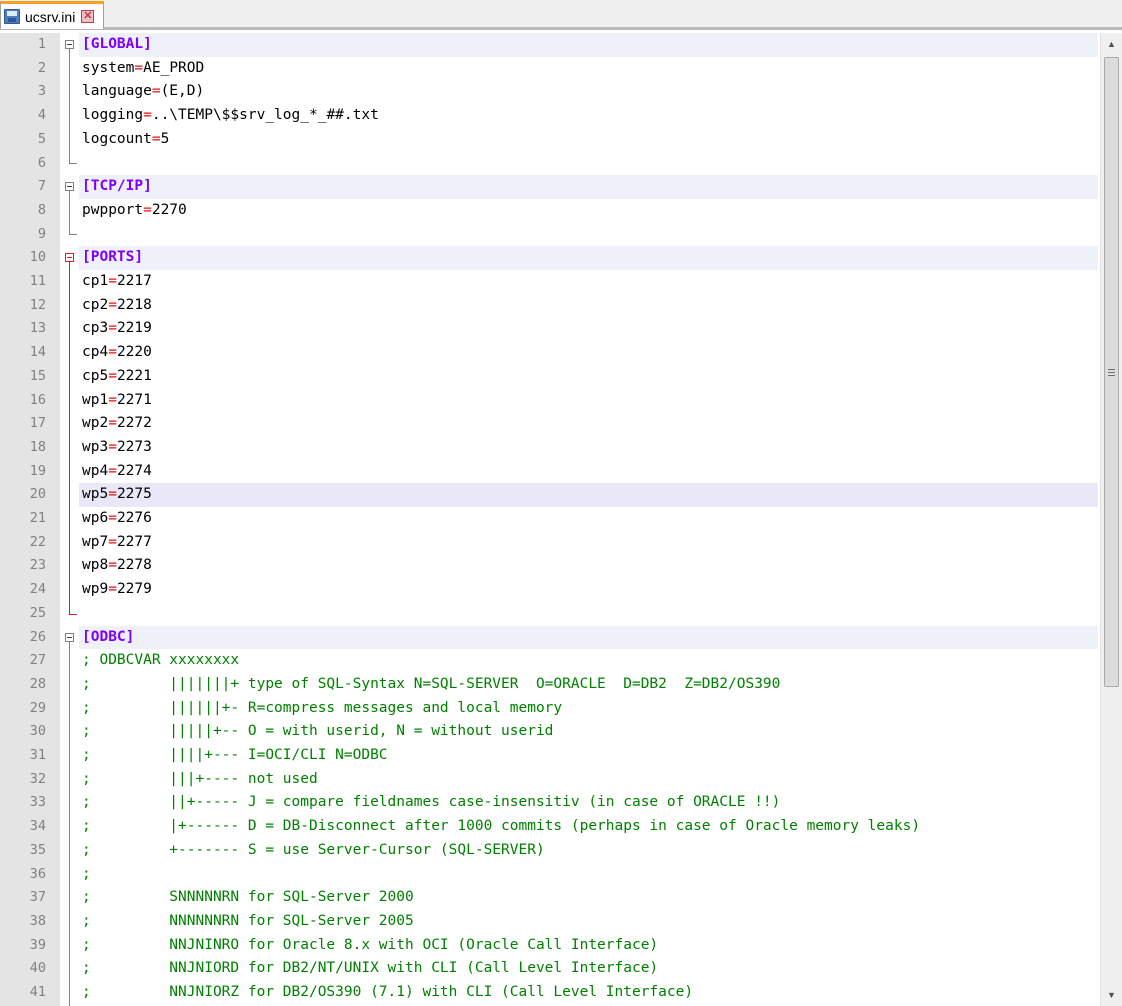 The height and width of the screenshot is (1006, 1122). I want to click on editor-line: 32 ; |||+---- not used, so click(550, 780).